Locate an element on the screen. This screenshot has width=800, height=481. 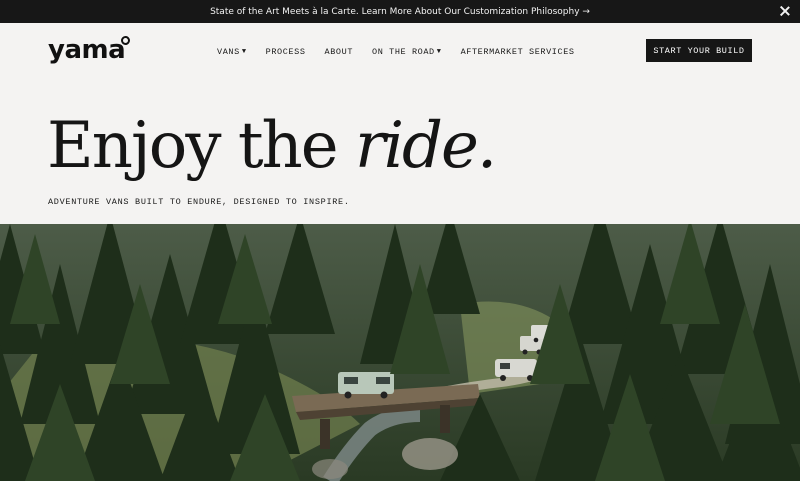
nav-item-about: ABOUT is located at coordinates (339, 52).